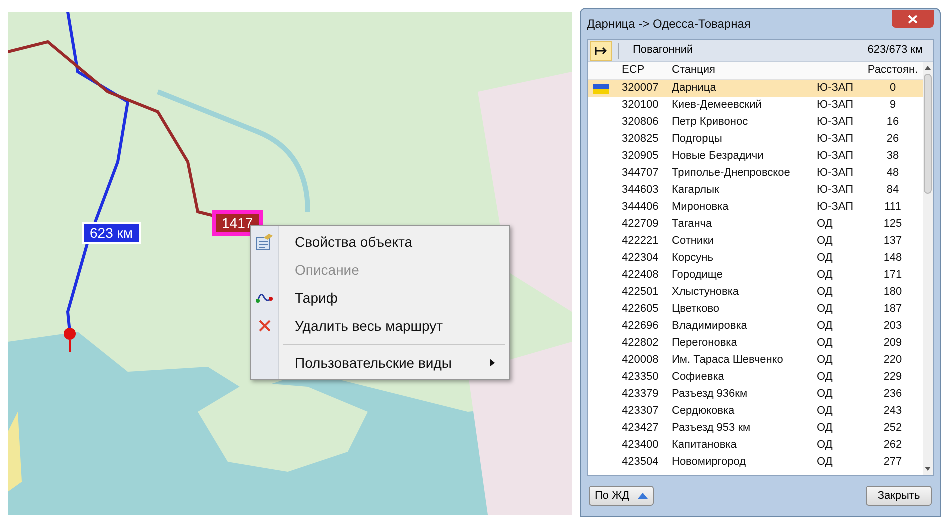 This screenshot has height=517, width=941. Describe the element at coordinates (893, 428) in the screenshot. I see `table-cell-text: 252` at that location.